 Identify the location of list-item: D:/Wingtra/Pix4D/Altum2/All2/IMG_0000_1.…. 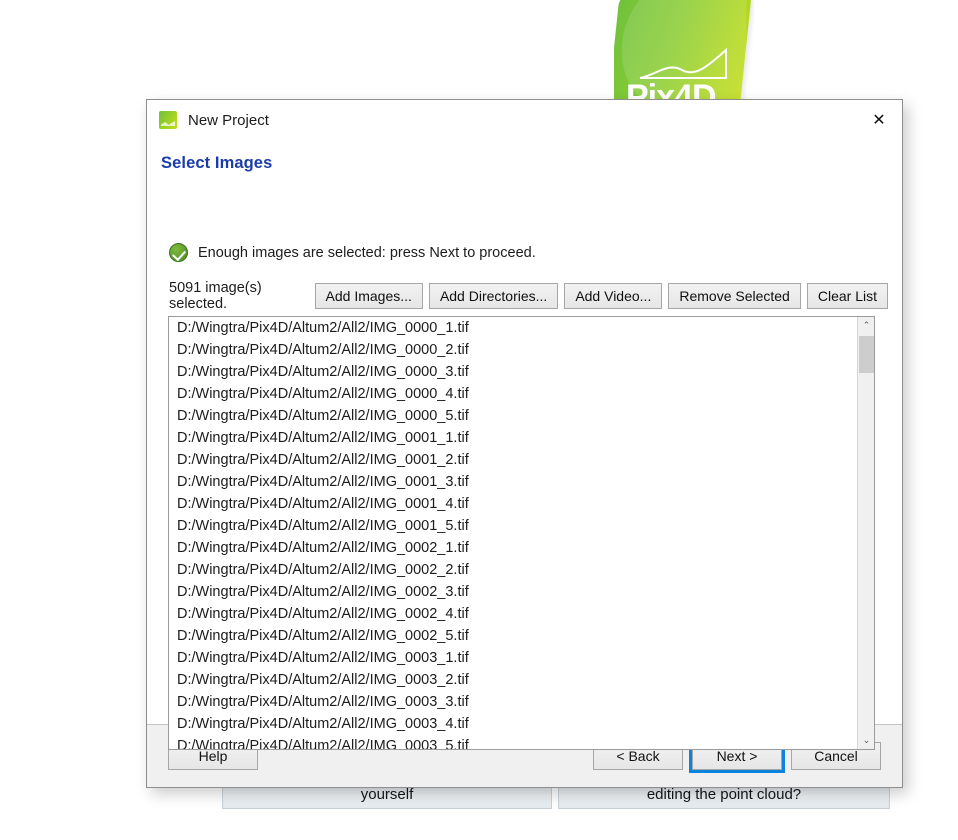
(513, 328).